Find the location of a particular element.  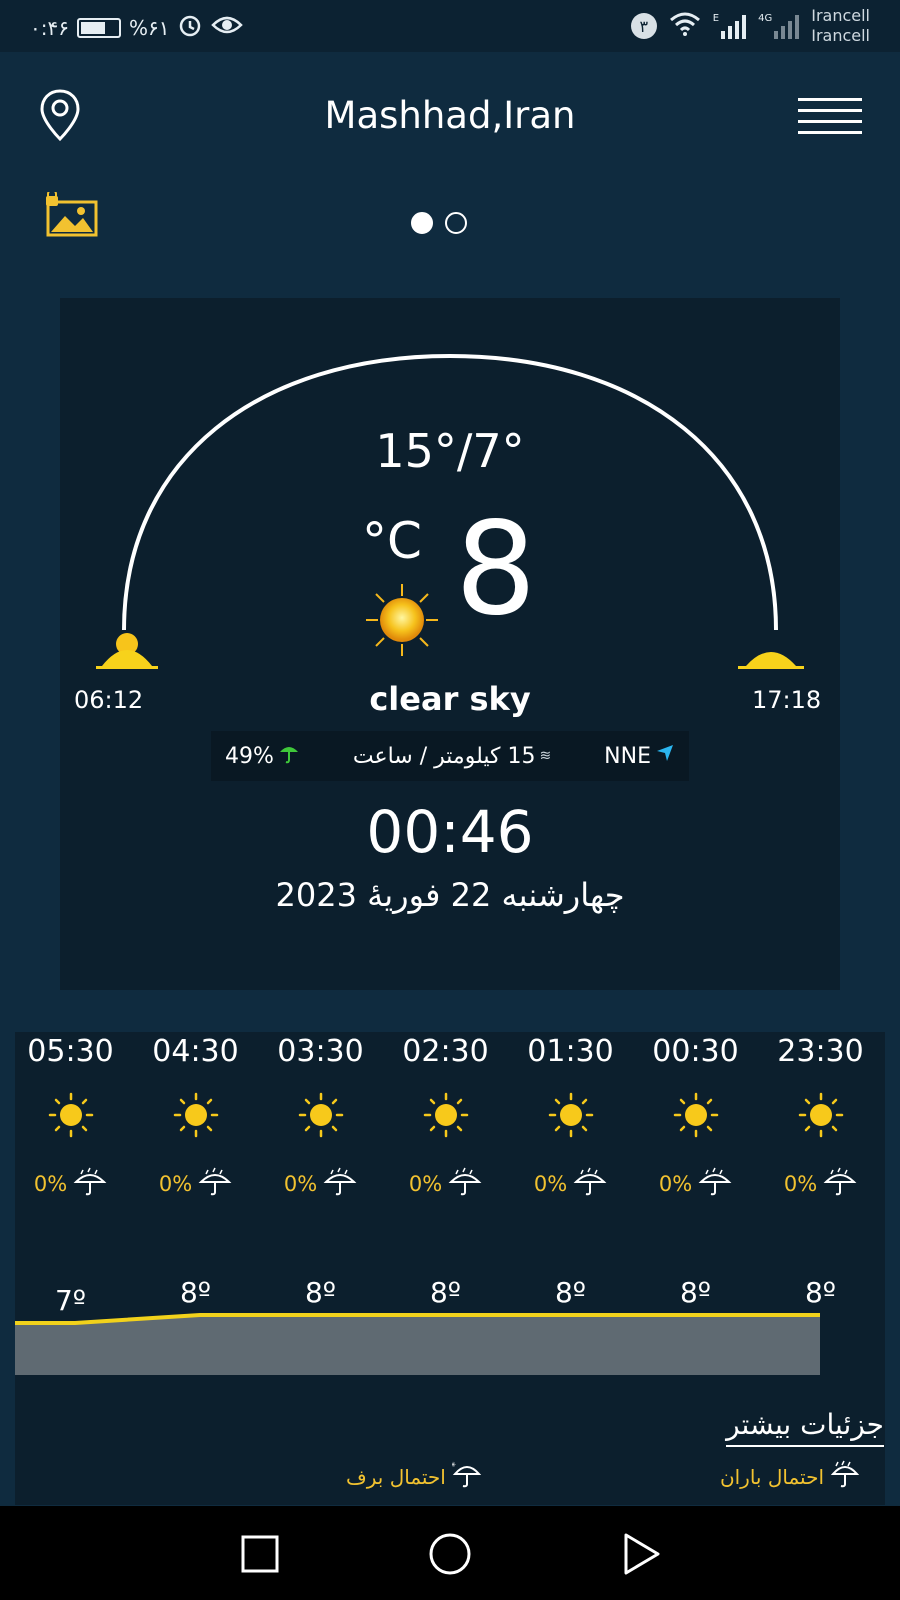

wind-arrow-icon is located at coordinates (665, 756).